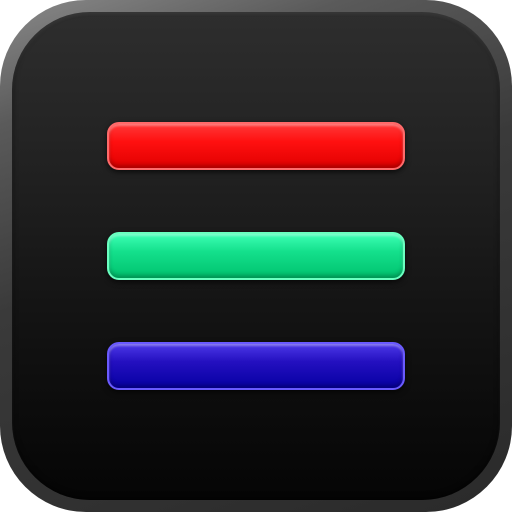  Describe the element at coordinates (256, 366) in the screenshot. I see `blue-menu-bar` at that location.